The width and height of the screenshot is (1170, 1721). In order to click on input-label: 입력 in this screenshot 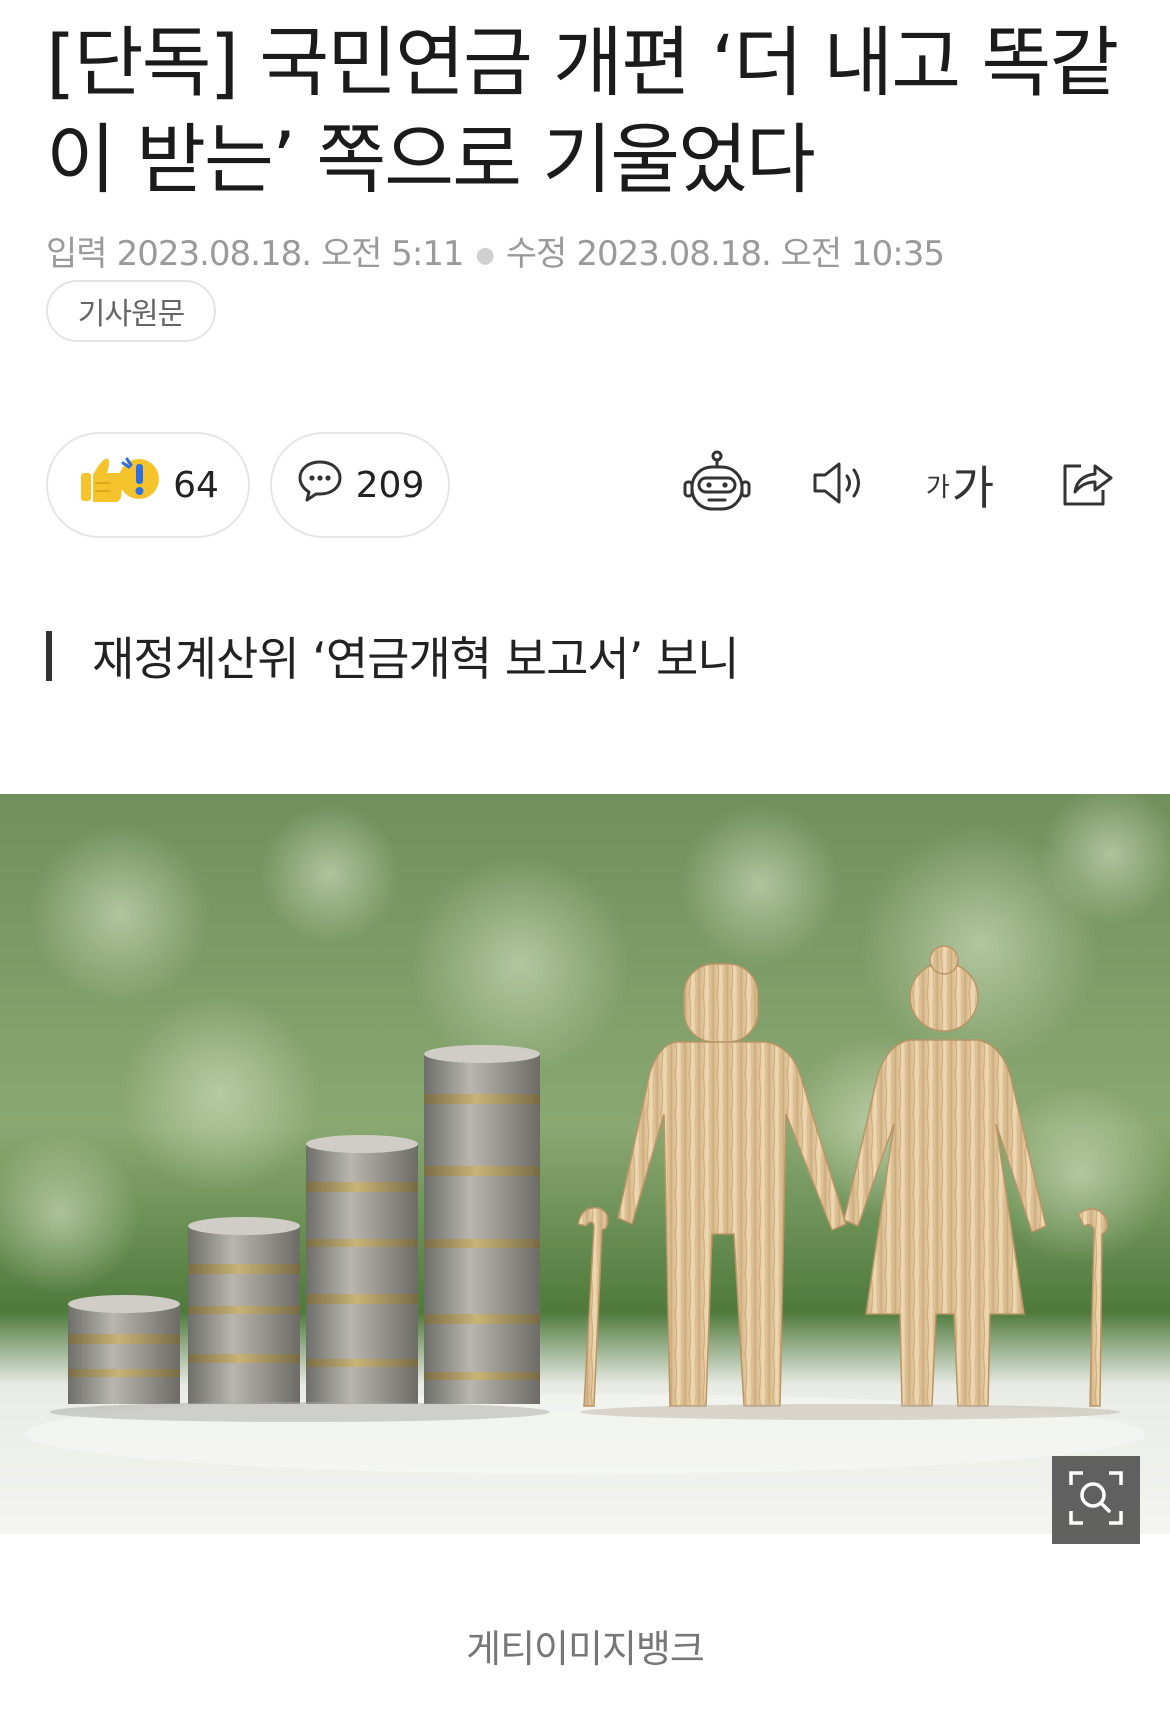, I will do `click(77, 254)`.